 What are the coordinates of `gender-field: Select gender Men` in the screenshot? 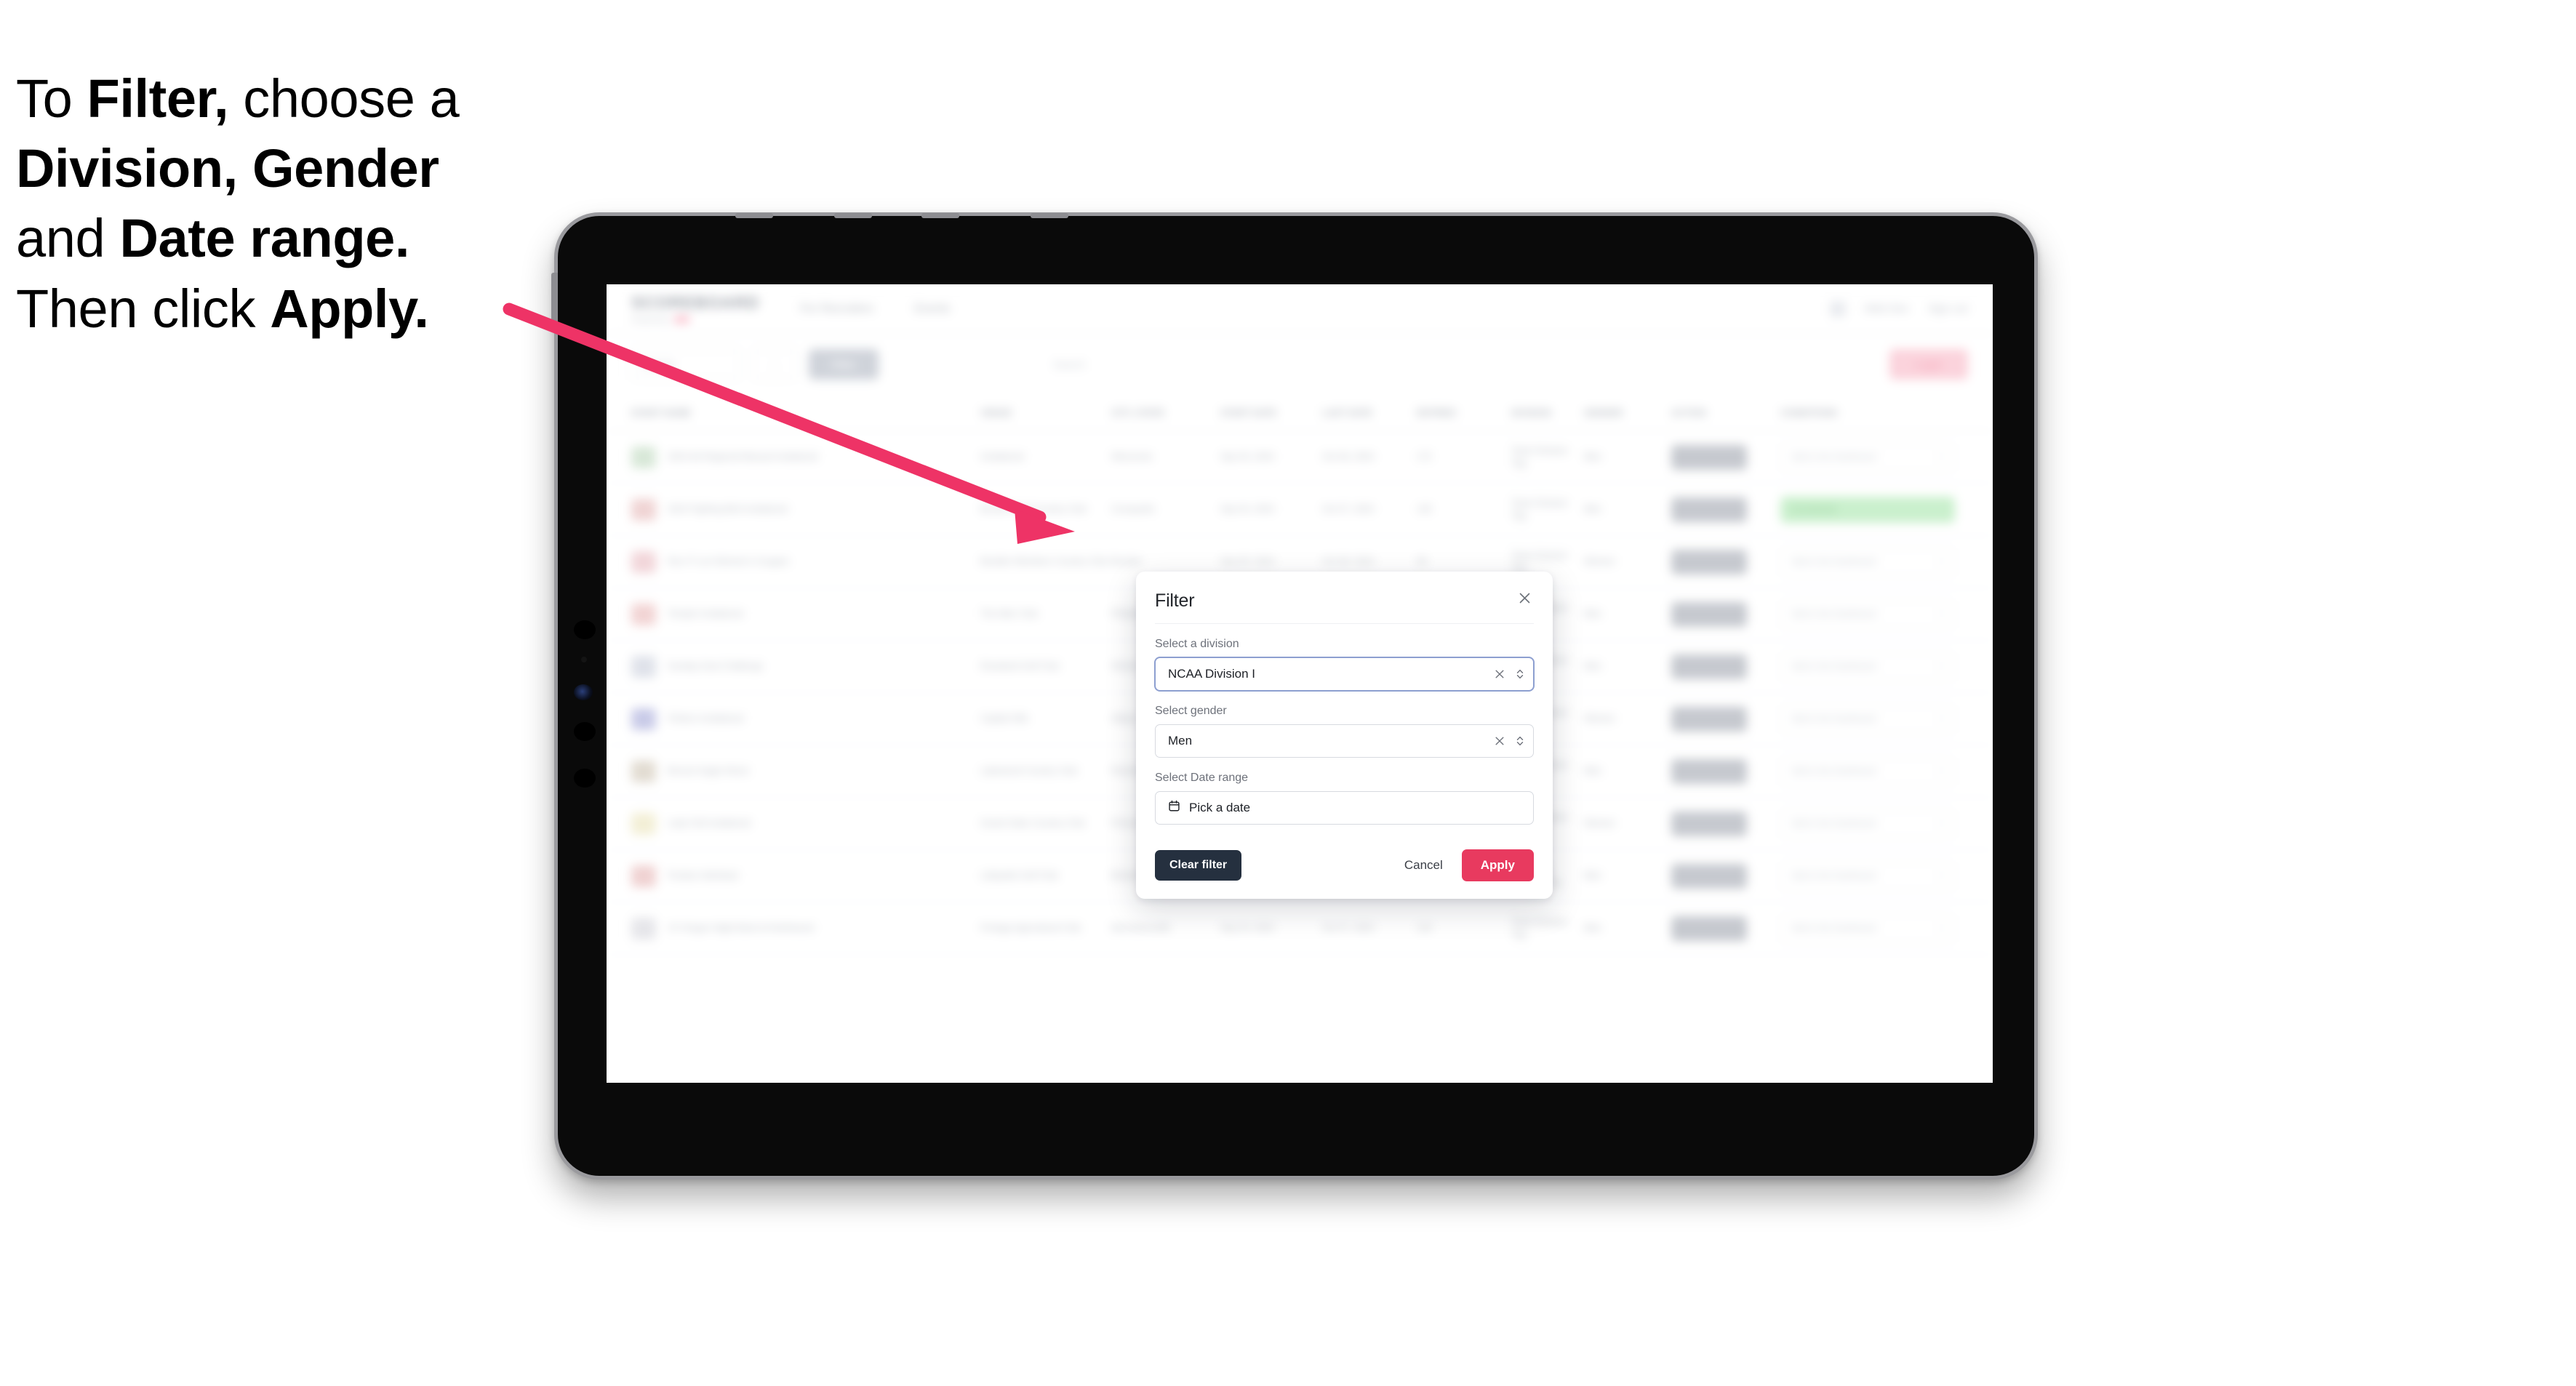 It's located at (1344, 732).